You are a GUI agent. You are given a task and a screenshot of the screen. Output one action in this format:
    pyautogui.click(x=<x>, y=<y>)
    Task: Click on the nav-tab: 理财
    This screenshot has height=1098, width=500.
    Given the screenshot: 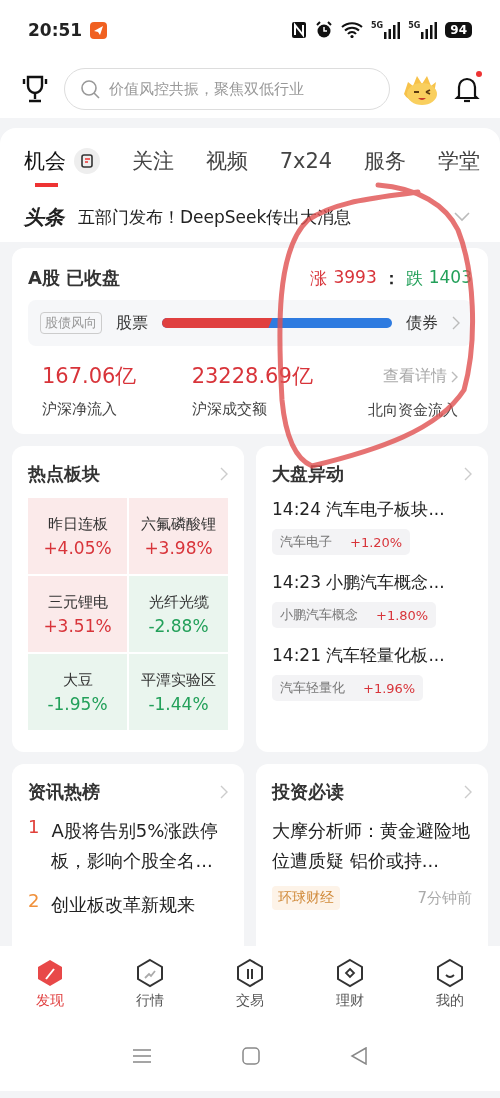 What is the action you would take?
    pyautogui.click(x=350, y=983)
    